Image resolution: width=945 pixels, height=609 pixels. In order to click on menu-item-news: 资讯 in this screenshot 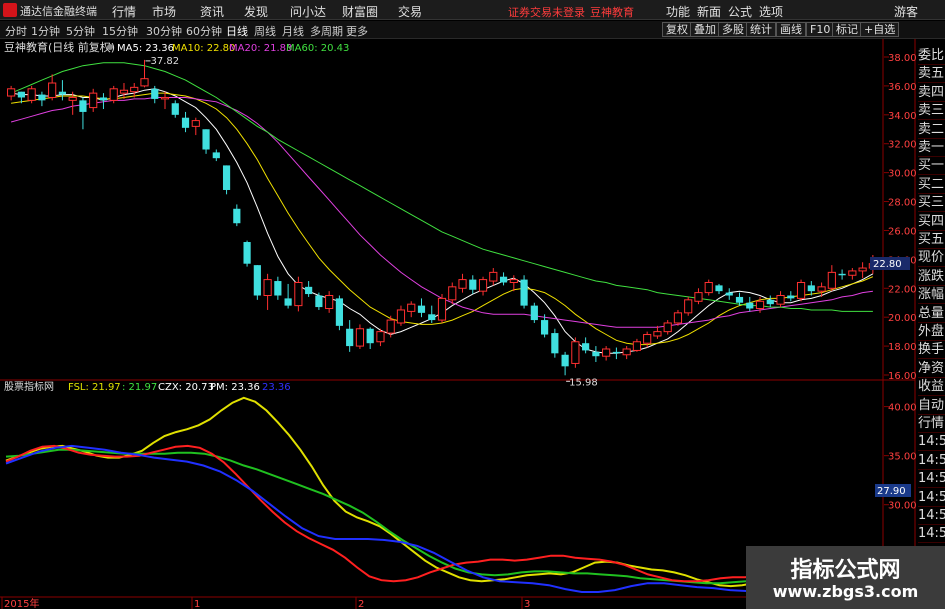, I will do `click(212, 11)`.